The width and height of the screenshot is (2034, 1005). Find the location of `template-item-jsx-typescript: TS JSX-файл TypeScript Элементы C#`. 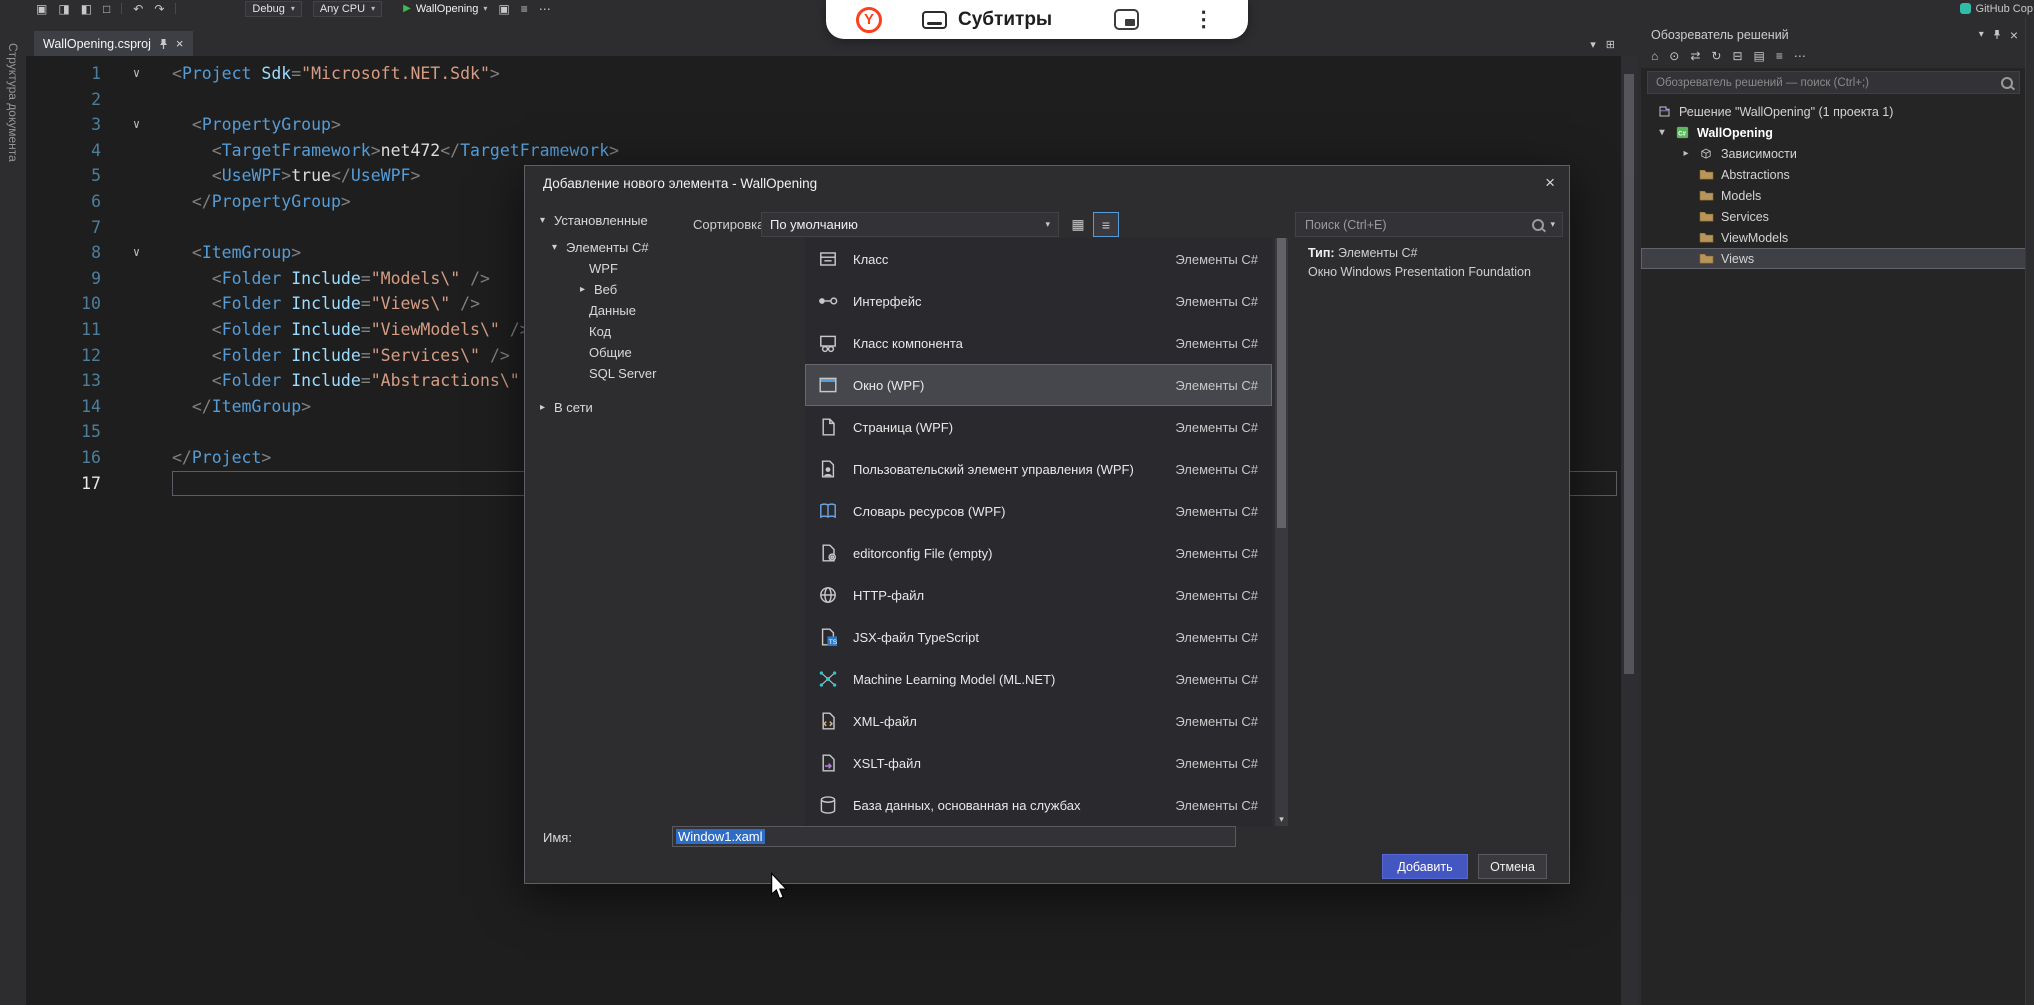

template-item-jsx-typescript: TS JSX-файл TypeScript Элементы C# is located at coordinates (1038, 637).